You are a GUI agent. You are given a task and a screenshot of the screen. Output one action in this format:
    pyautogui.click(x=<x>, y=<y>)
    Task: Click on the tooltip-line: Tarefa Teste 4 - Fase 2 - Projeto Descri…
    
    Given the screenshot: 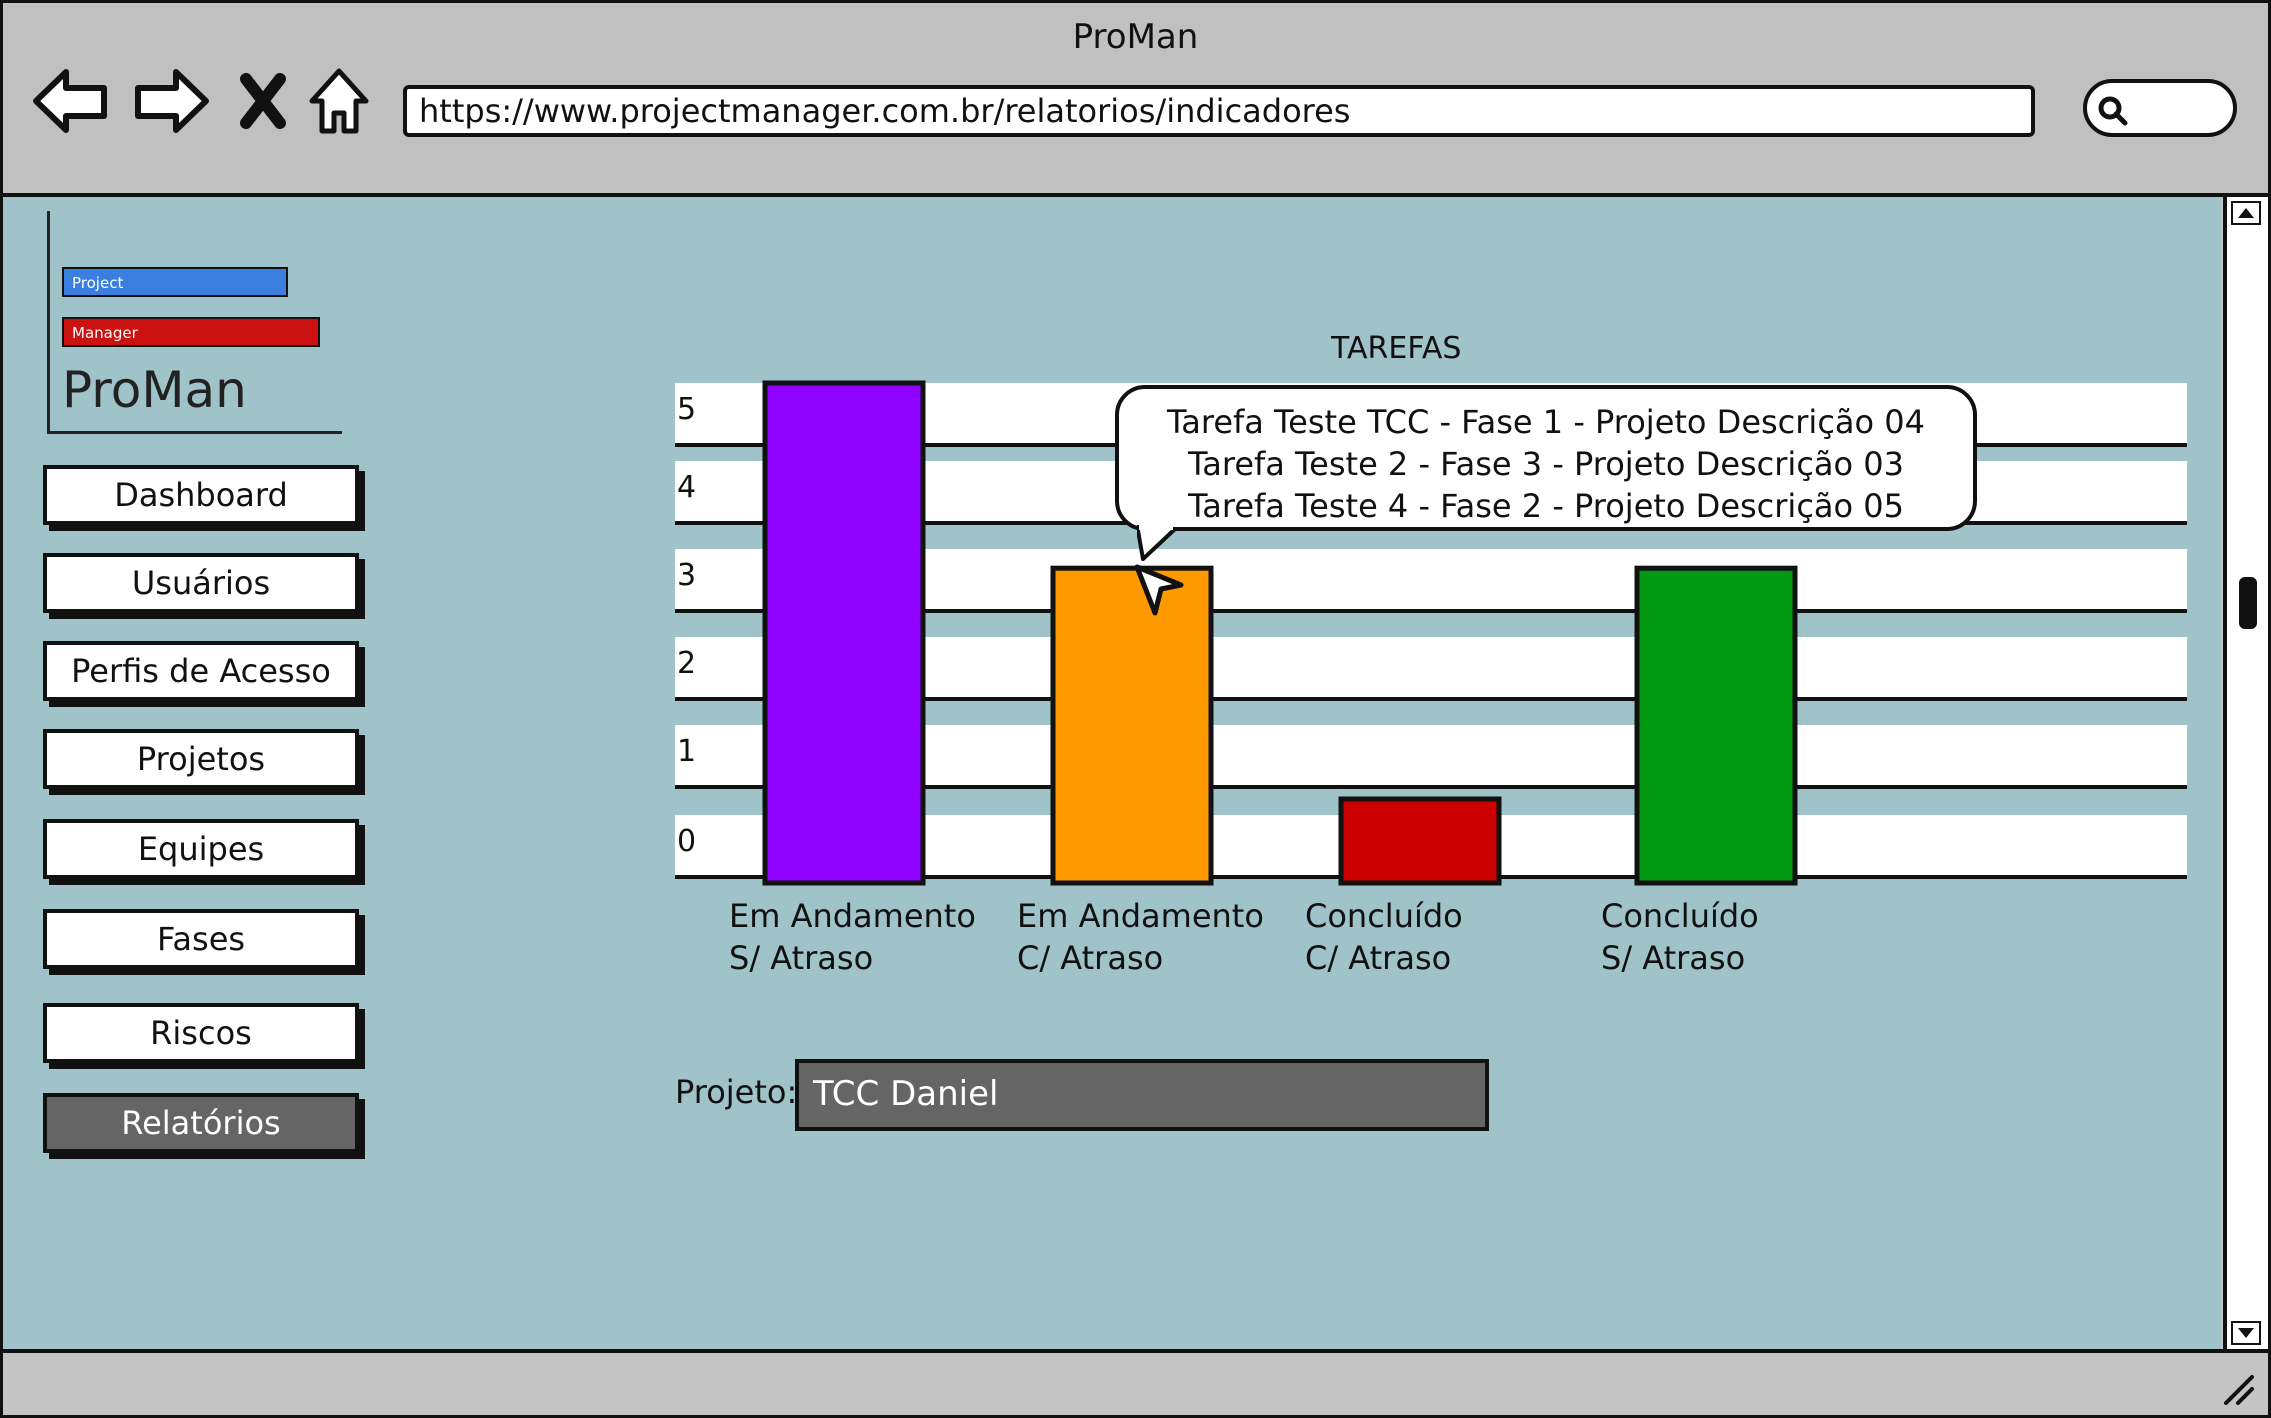 What is the action you would take?
    pyautogui.click(x=1546, y=506)
    